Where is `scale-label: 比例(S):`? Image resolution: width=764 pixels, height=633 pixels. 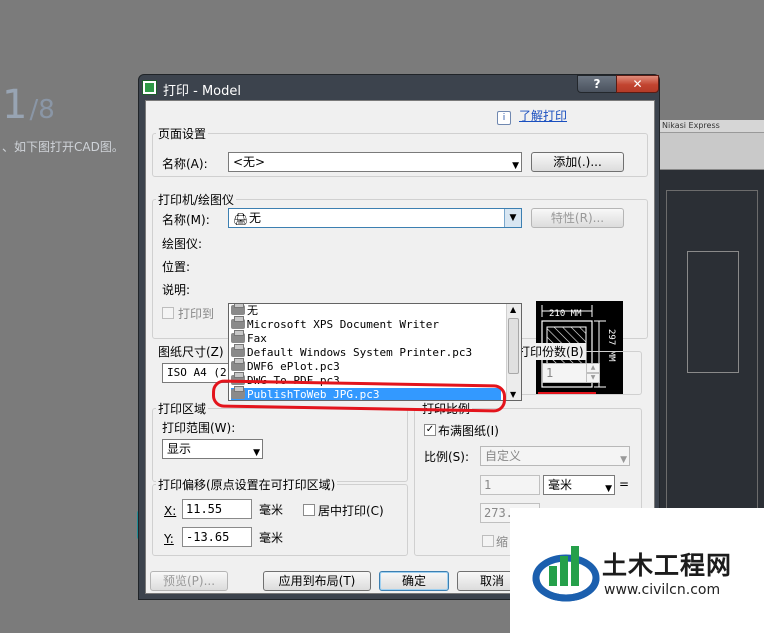 scale-label: 比例(S): is located at coordinates (447, 457).